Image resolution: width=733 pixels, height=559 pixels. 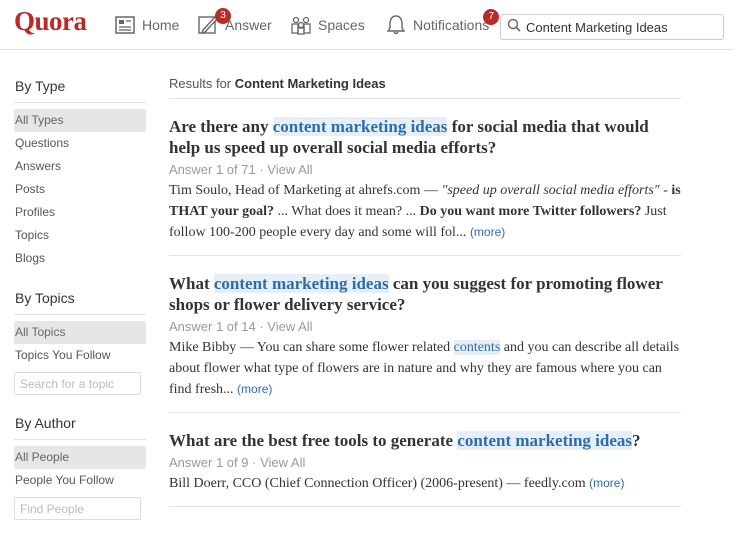 What do you see at coordinates (80, 189) in the screenshot?
I see `filter-type-posts: Posts` at bounding box center [80, 189].